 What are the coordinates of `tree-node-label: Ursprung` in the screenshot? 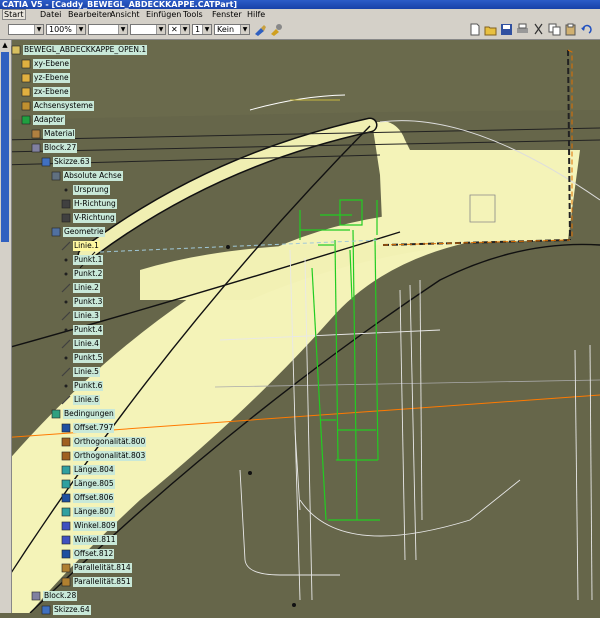 It's located at (91, 190).